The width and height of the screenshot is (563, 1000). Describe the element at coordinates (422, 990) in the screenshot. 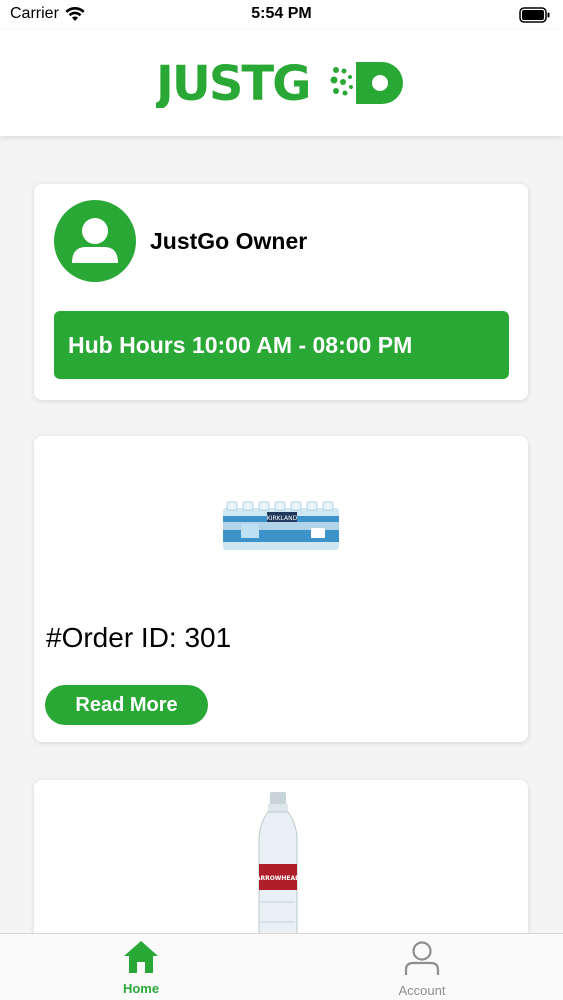

I see `tab-account-label: Account` at that location.